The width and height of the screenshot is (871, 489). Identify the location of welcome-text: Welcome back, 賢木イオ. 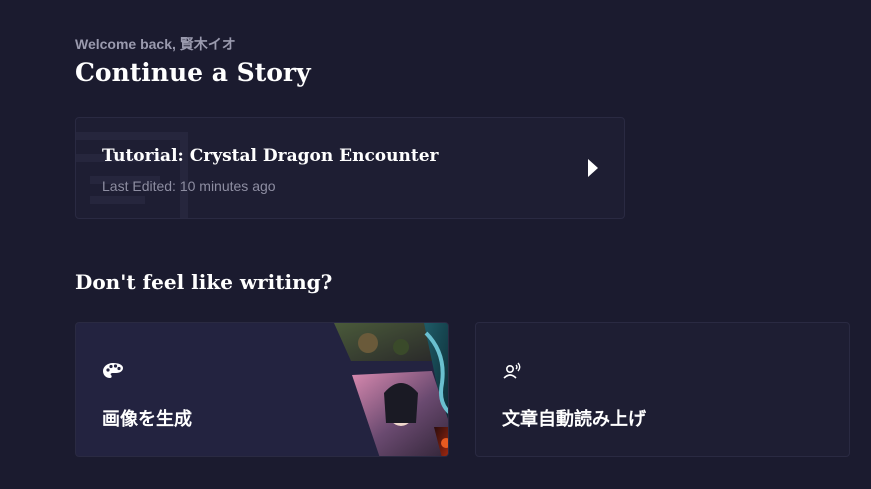
(155, 44).